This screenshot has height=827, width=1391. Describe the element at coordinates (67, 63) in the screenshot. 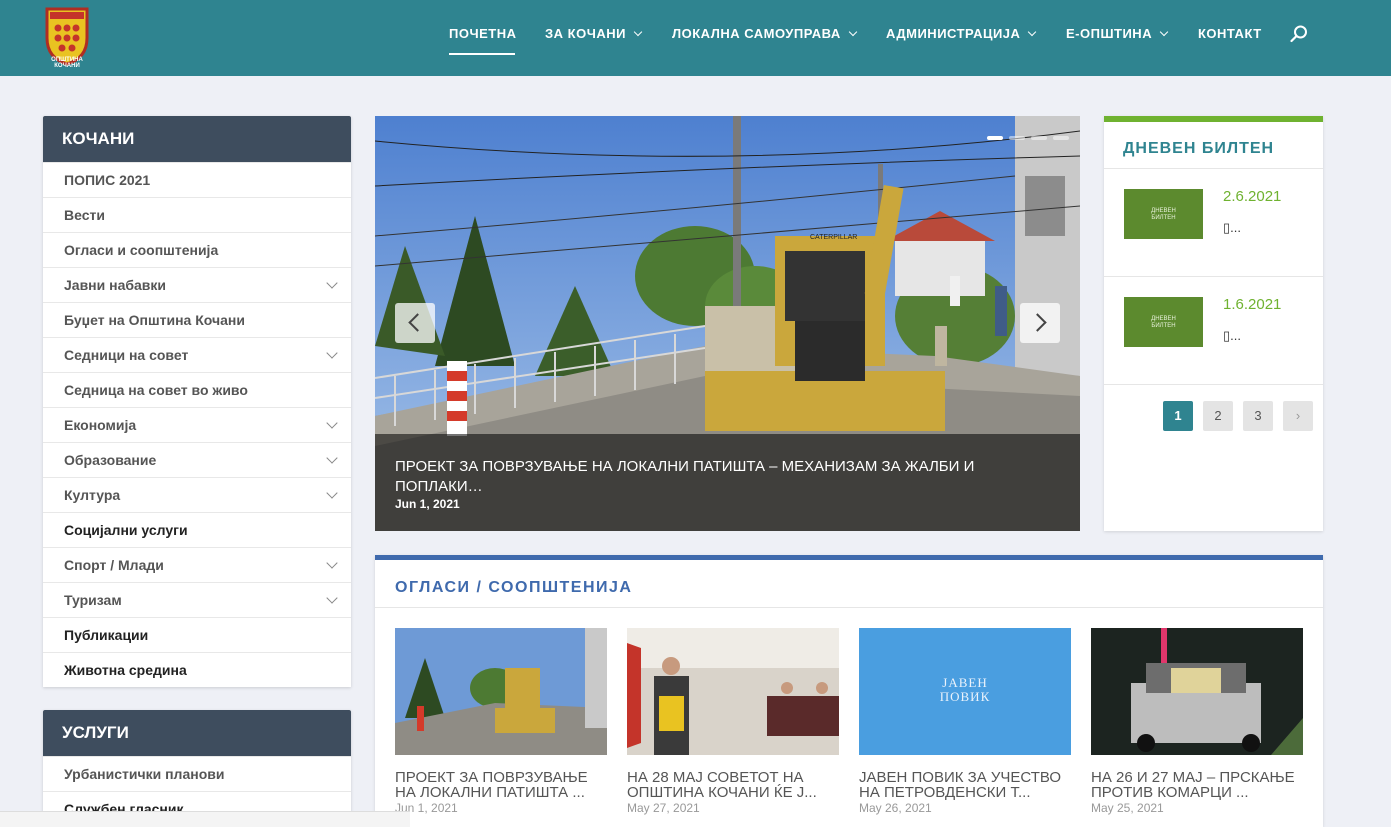

I see `logo-caption: ОПШТИНА КОЧАНИ` at that location.